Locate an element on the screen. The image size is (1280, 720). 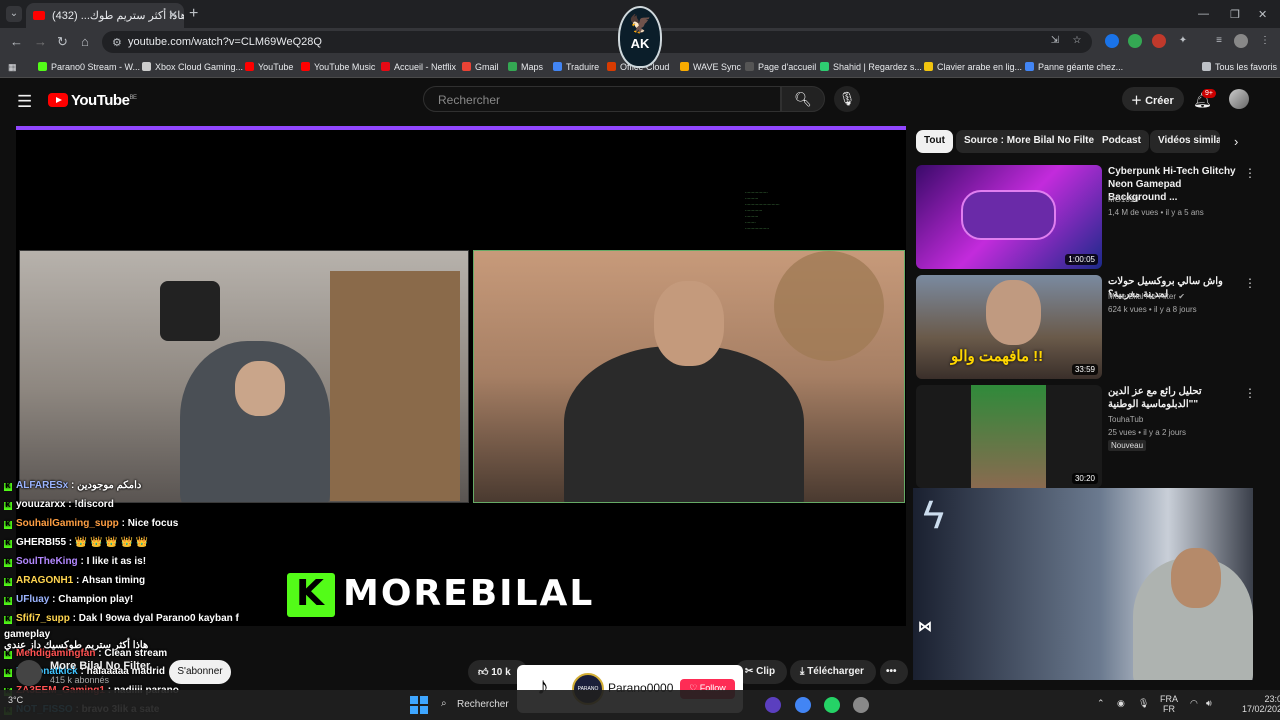
home-icon: ⌂ is located at coordinates (85, 41).